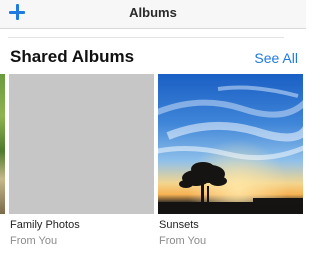 This screenshot has height=263, width=320. I want to click on page-title: Albums, so click(153, 12).